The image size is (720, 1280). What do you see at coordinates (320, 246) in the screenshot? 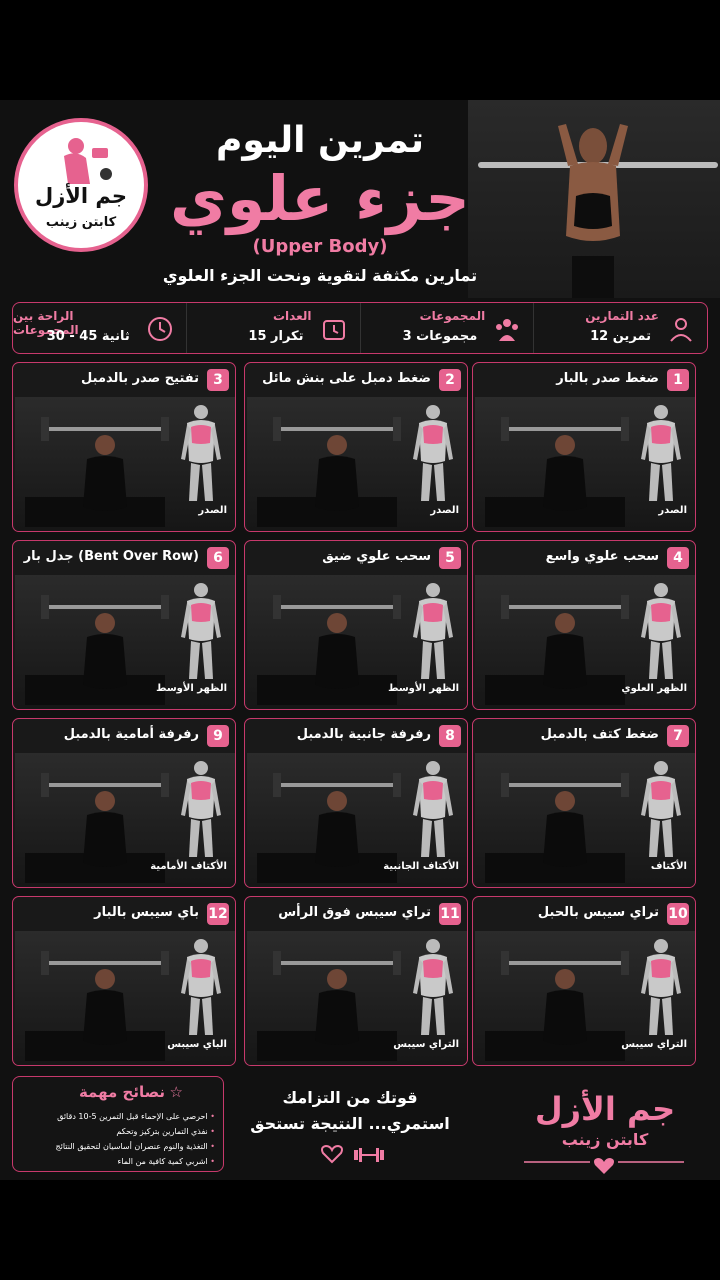
I see `title-english: (Upper Body)` at bounding box center [320, 246].